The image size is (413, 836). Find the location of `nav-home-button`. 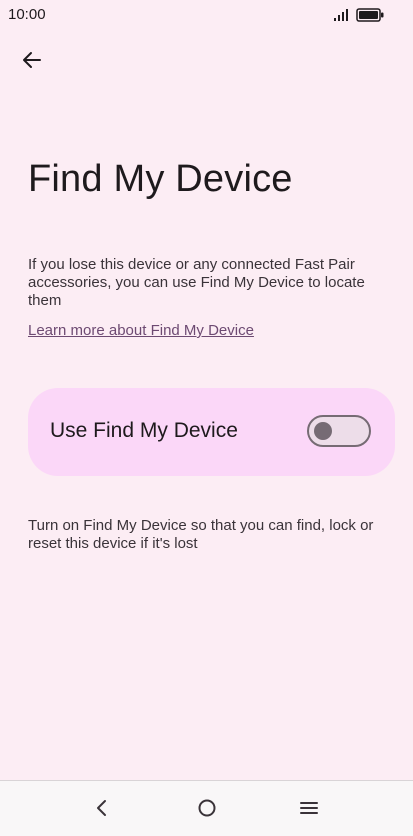

nav-home-button is located at coordinates (207, 808).